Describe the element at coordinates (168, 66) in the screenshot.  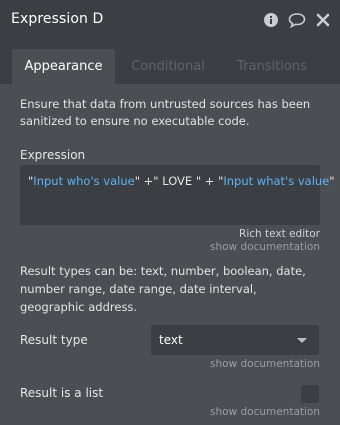
I see `tab-conditional: Conditional` at that location.